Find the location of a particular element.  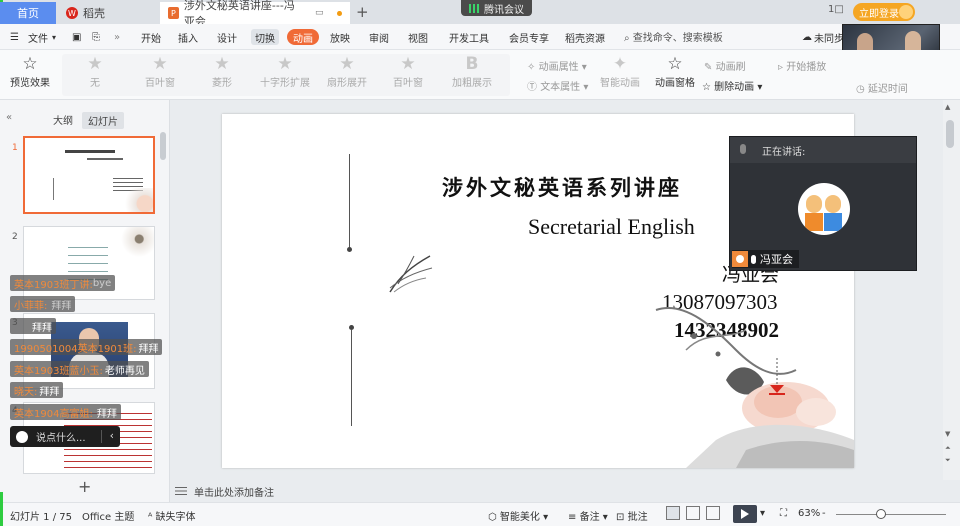

play-options-icon: ▾ is located at coordinates (762, 513).